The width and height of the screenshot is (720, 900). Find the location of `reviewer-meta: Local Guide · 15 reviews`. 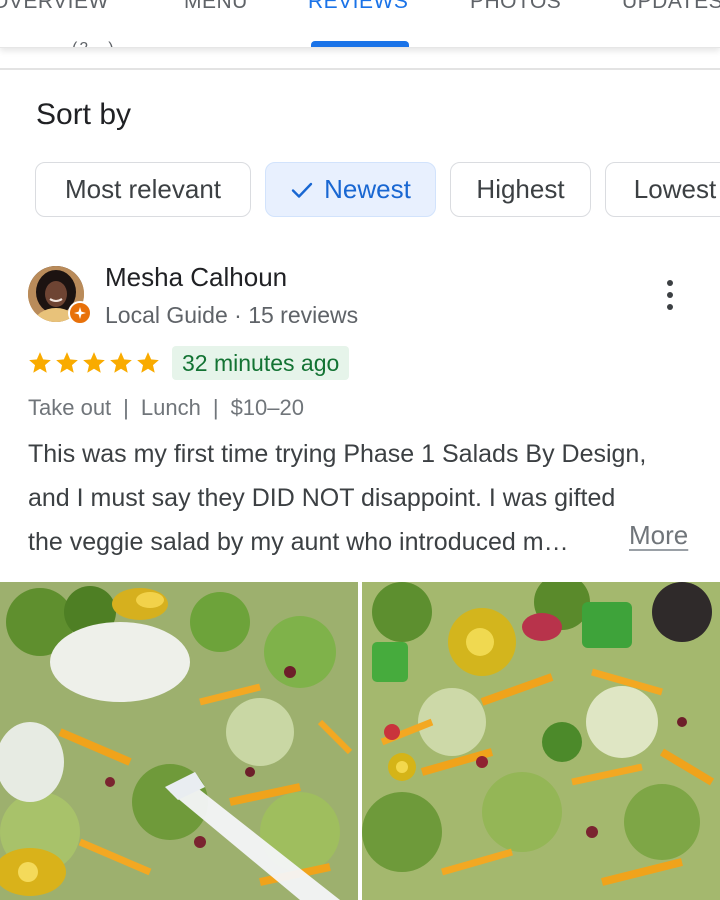

reviewer-meta: Local Guide · 15 reviews is located at coordinates (232, 315).